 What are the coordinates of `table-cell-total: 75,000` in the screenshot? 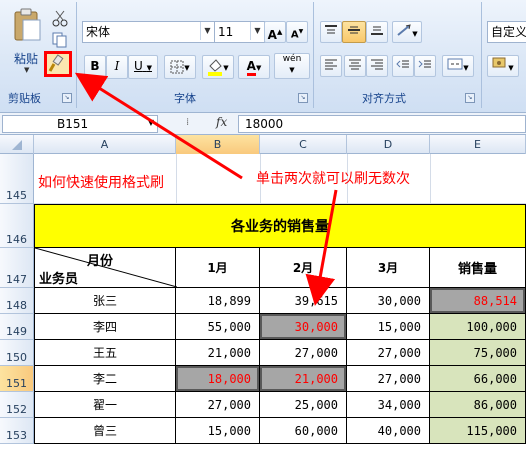 It's located at (478, 353).